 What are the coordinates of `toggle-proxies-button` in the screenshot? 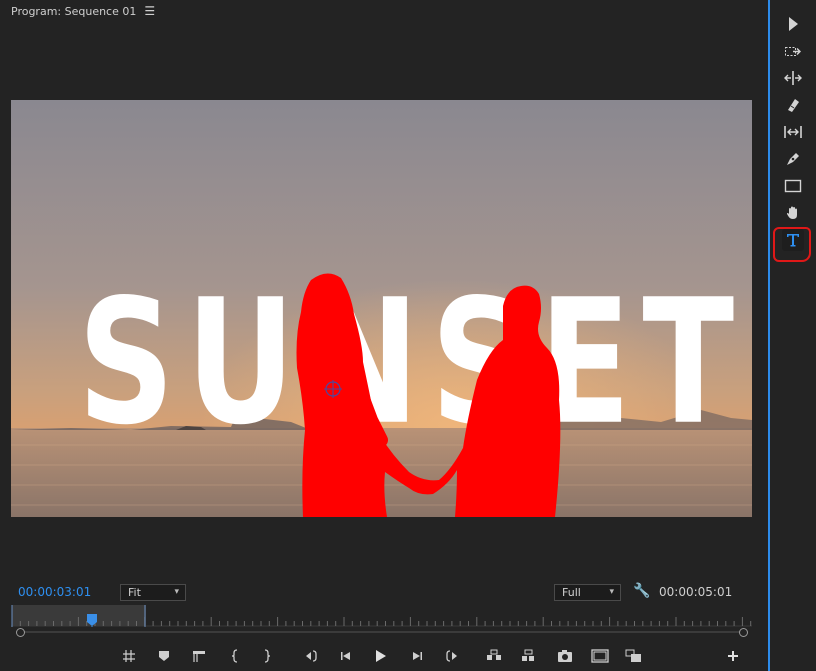 It's located at (634, 656).